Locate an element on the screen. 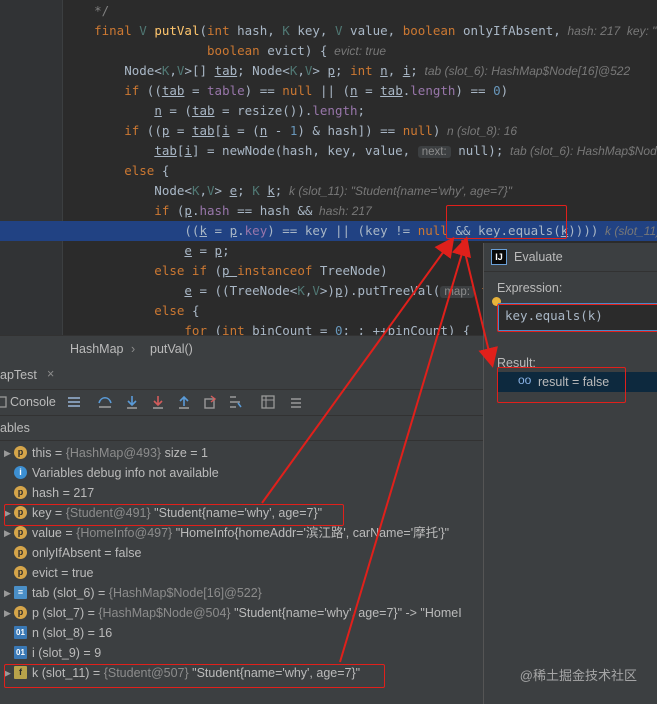 This screenshot has height=704, width=657. evaluate-title: Evaluate is located at coordinates (538, 257).